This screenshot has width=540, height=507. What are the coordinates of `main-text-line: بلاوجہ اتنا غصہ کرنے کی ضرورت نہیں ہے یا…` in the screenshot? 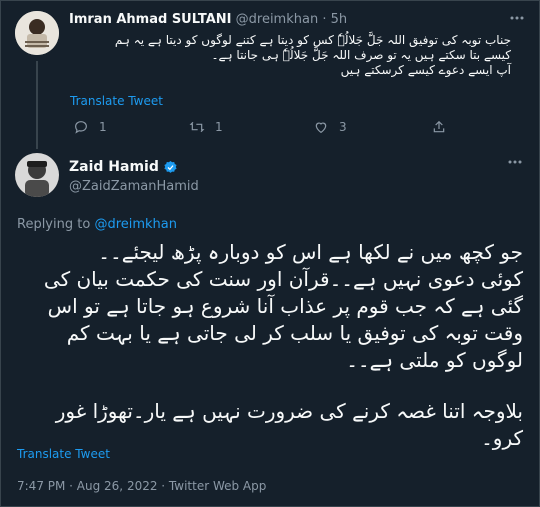 It's located at (289, 411).